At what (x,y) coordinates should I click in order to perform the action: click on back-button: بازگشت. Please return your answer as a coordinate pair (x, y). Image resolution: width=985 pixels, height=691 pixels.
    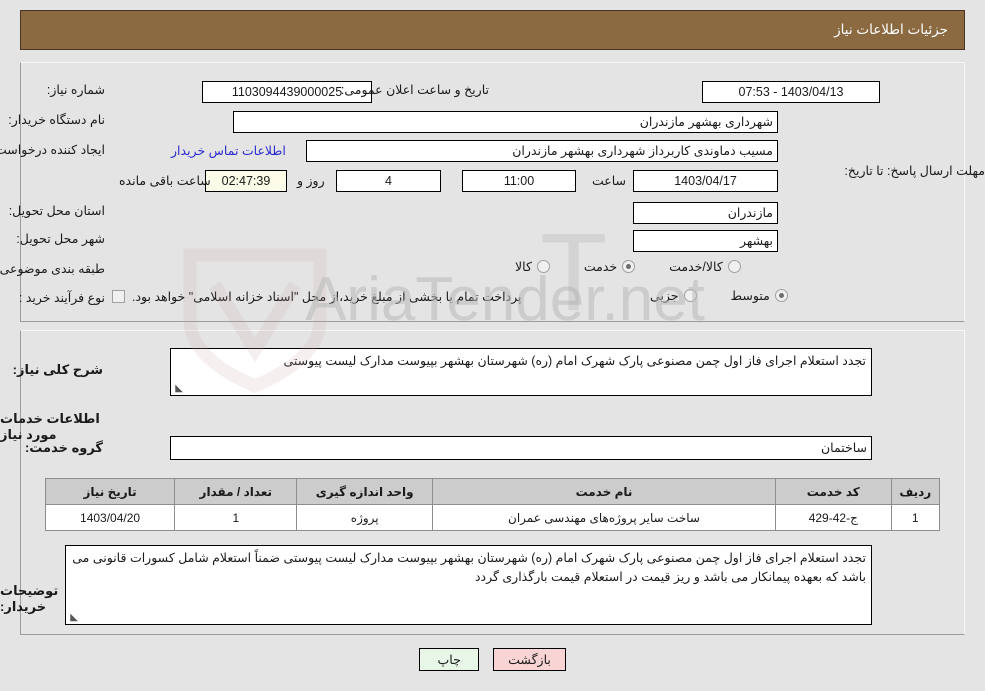
    Looking at the image, I should click on (529, 659).